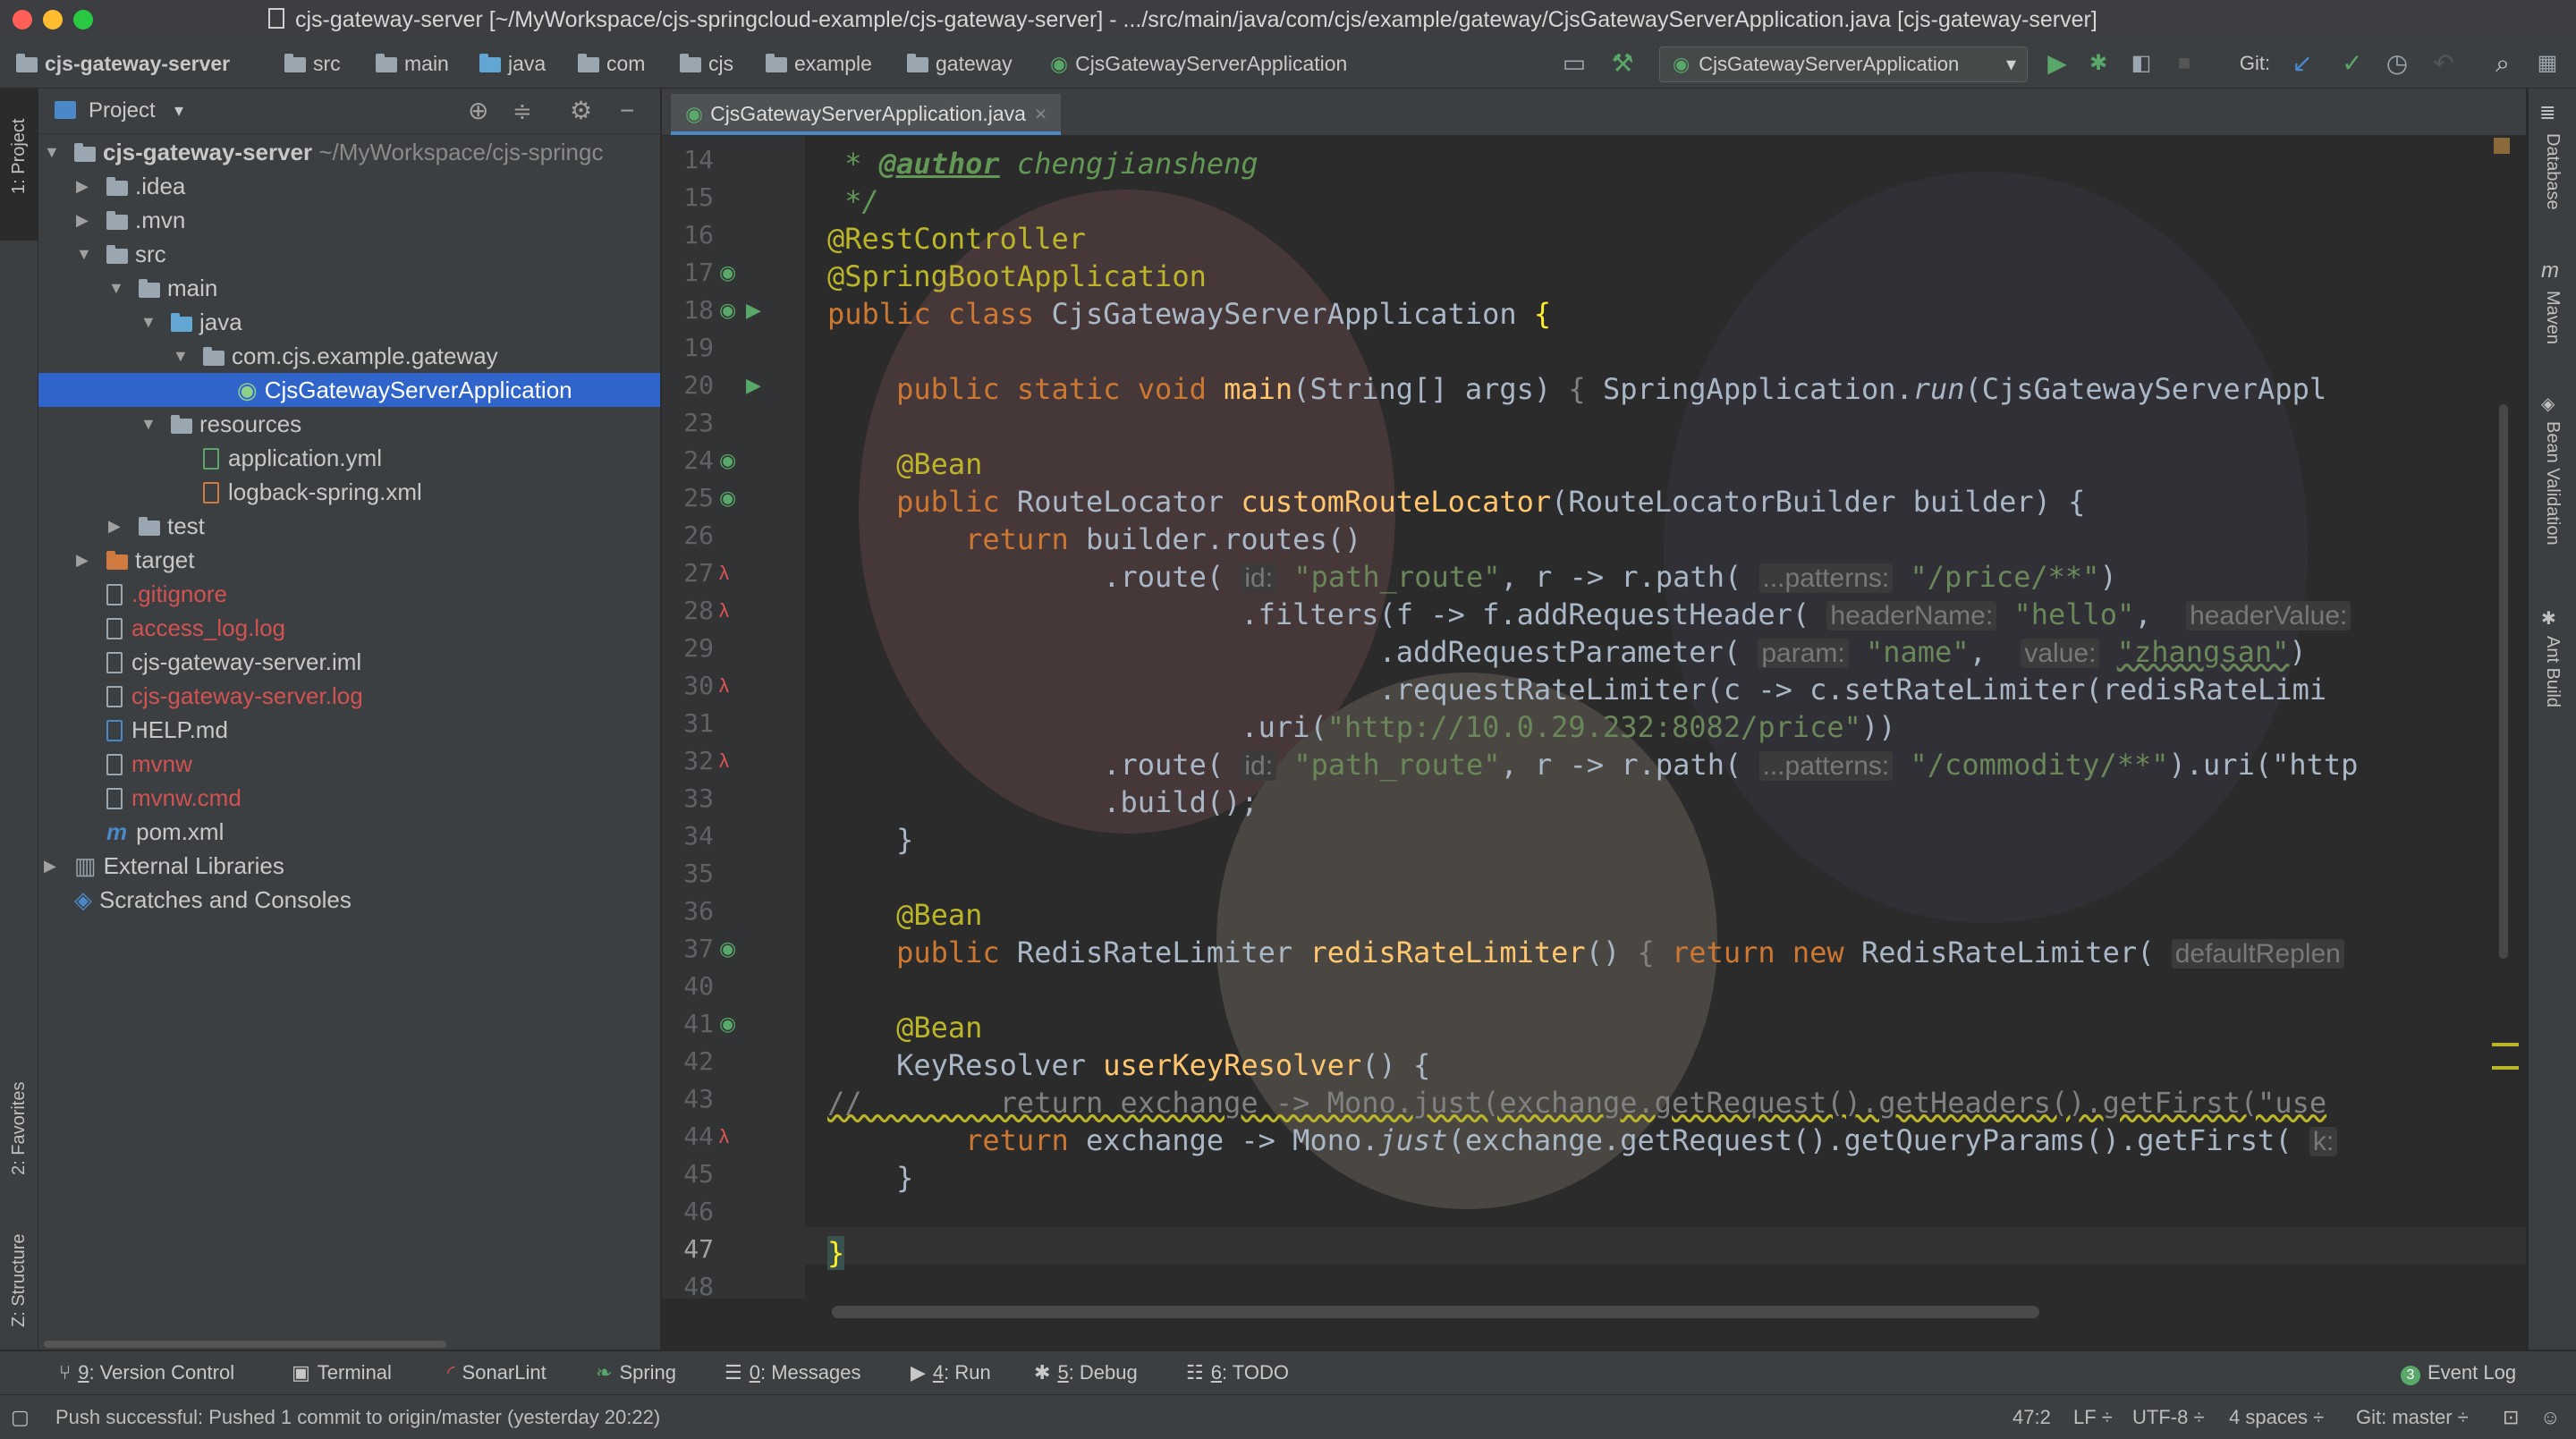 The width and height of the screenshot is (2576, 1439). Describe the element at coordinates (412, 64) in the screenshot. I see `breadcrumb-main: main` at that location.